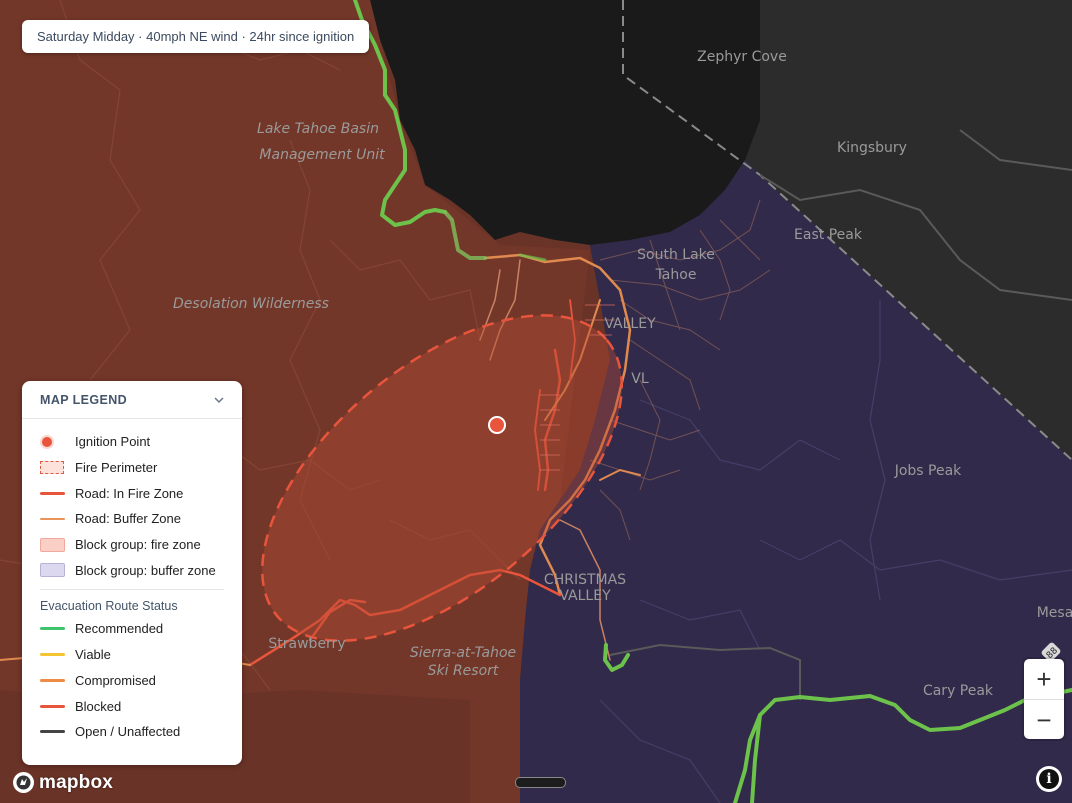 The width and height of the screenshot is (1072, 803). I want to click on legend-item-label: Block group: buffer zone, so click(145, 570).